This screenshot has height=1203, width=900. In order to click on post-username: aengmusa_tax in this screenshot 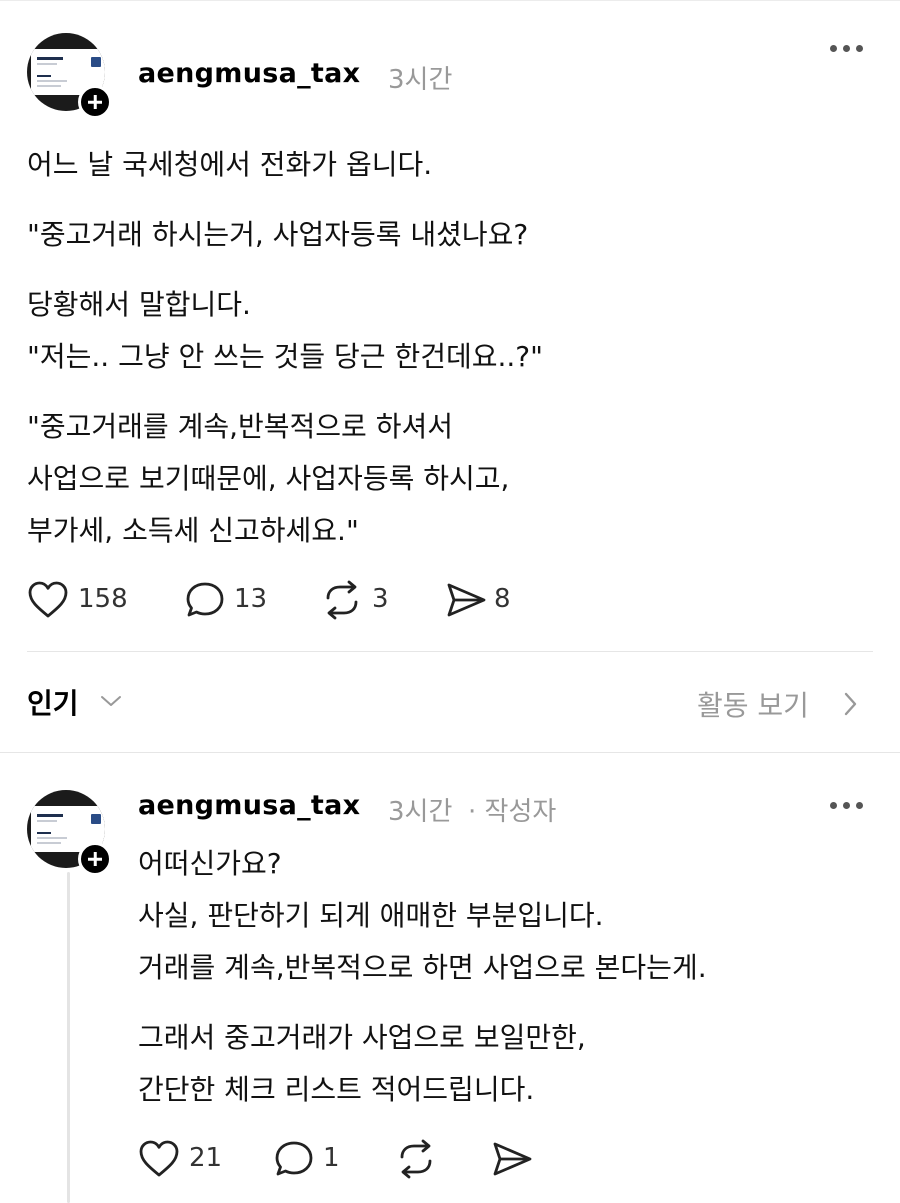, I will do `click(249, 73)`.